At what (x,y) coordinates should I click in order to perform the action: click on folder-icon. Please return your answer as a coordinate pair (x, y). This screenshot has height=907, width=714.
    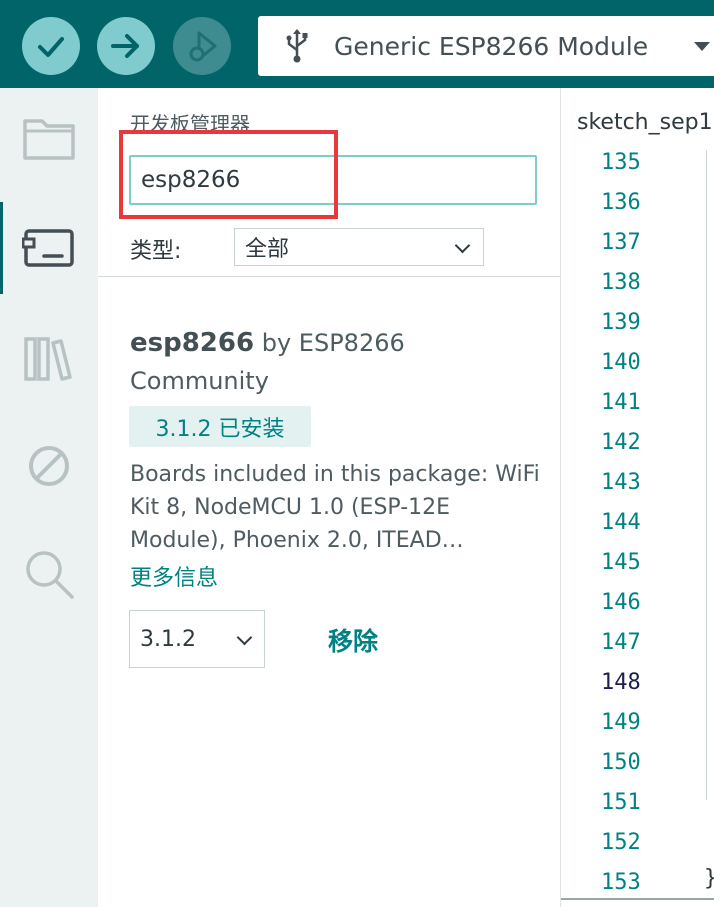
    Looking at the image, I should click on (49, 139).